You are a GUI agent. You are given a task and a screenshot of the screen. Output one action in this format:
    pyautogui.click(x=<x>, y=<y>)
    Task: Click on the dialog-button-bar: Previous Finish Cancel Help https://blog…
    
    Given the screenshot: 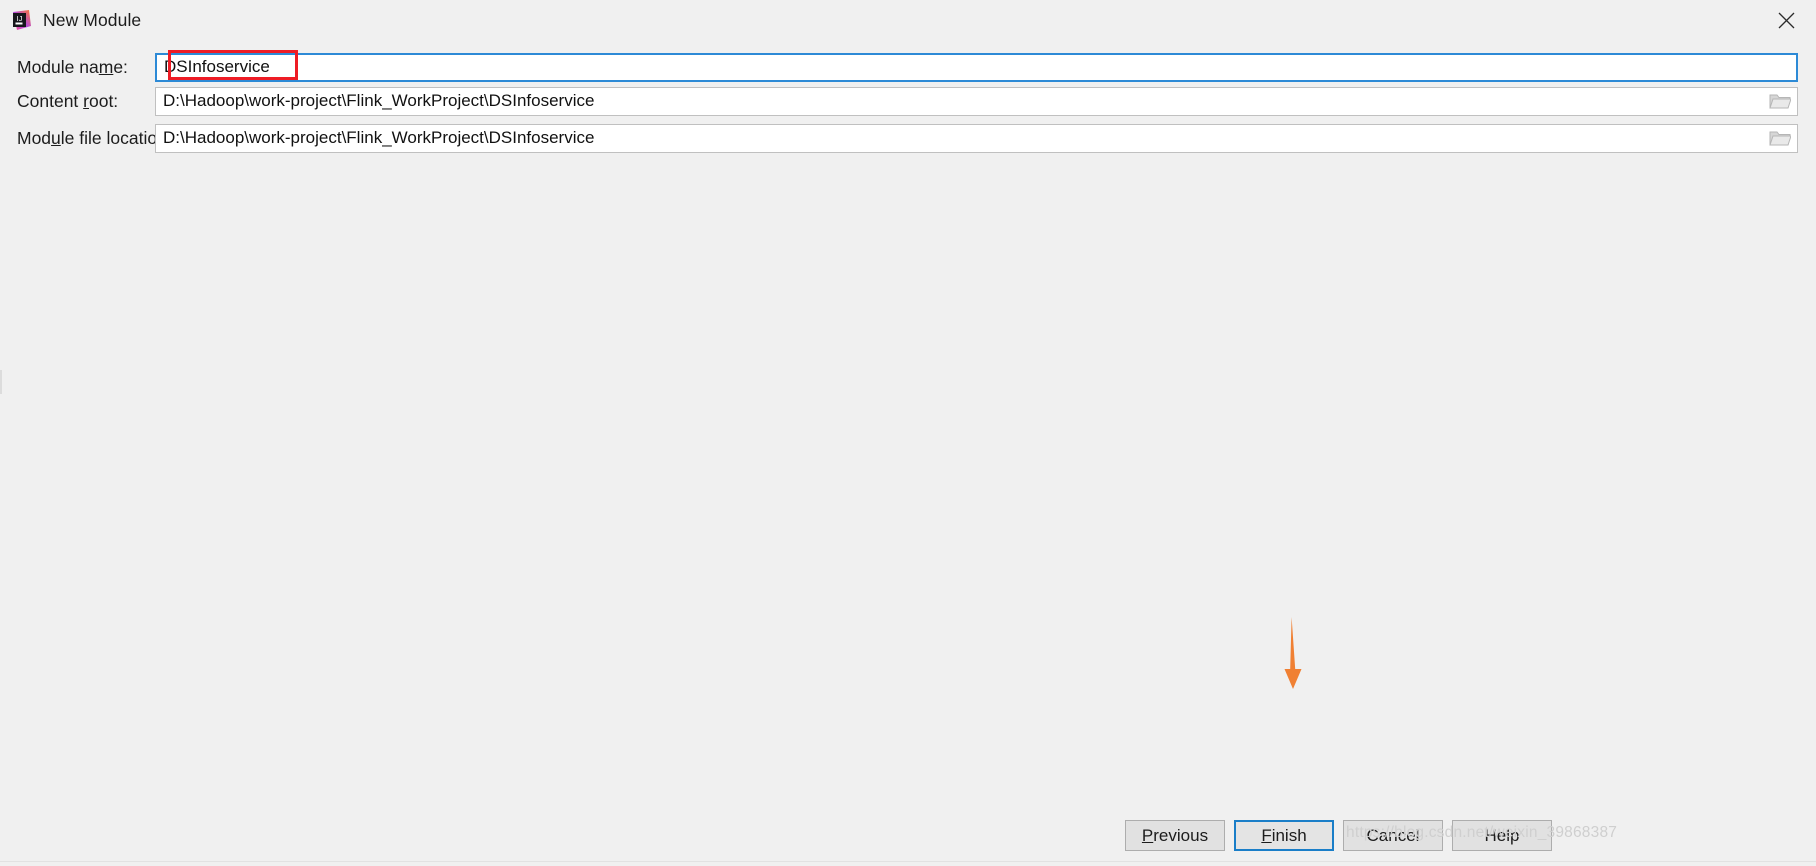 What is the action you would take?
    pyautogui.click(x=908, y=836)
    